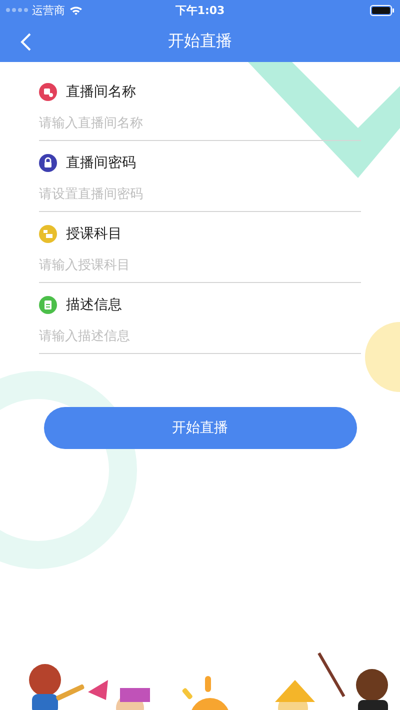 This screenshot has height=710, width=400. Describe the element at coordinates (382, 357) in the screenshot. I see `circle-decoration` at that location.